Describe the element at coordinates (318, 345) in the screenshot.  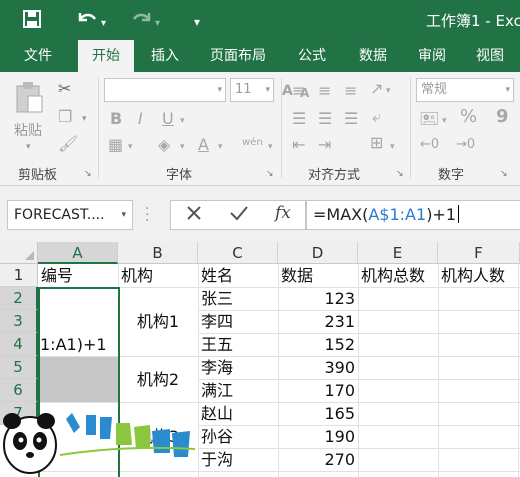
I see `cell-d4: 152` at that location.